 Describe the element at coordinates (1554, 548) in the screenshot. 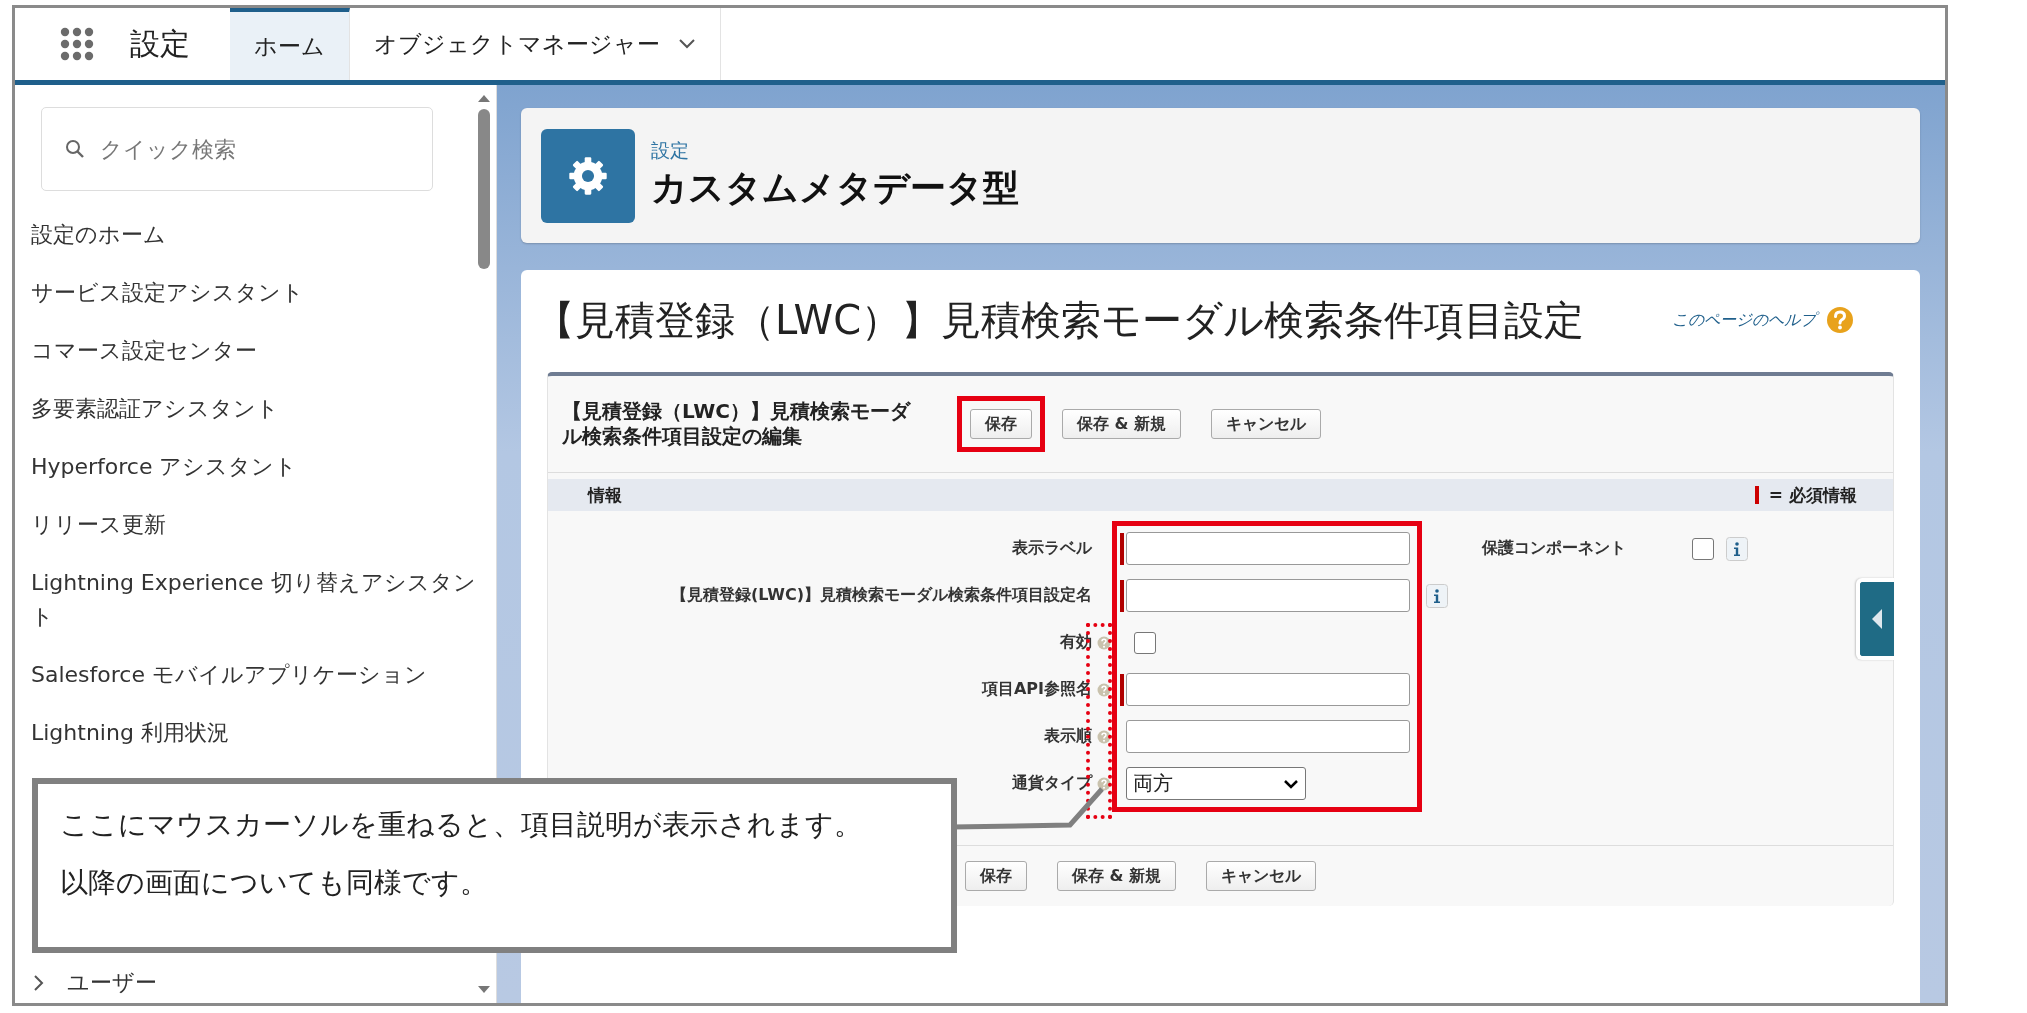

I see `field-label: 保護コンポーネント` at that location.